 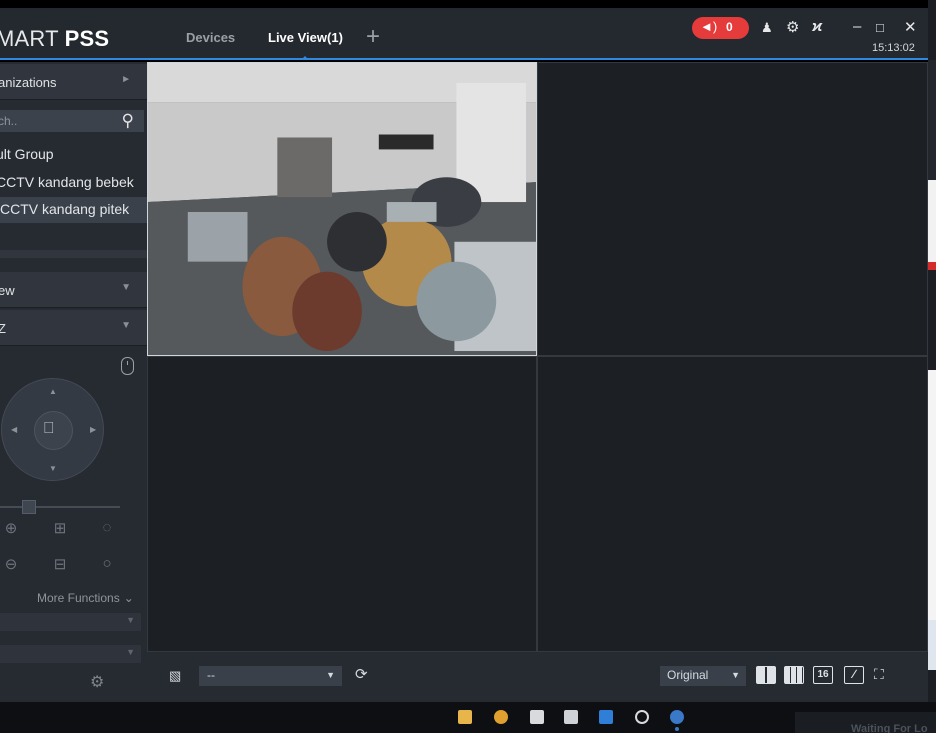 What do you see at coordinates (126, 79) in the screenshot?
I see `chevron-right-icon: ►` at bounding box center [126, 79].